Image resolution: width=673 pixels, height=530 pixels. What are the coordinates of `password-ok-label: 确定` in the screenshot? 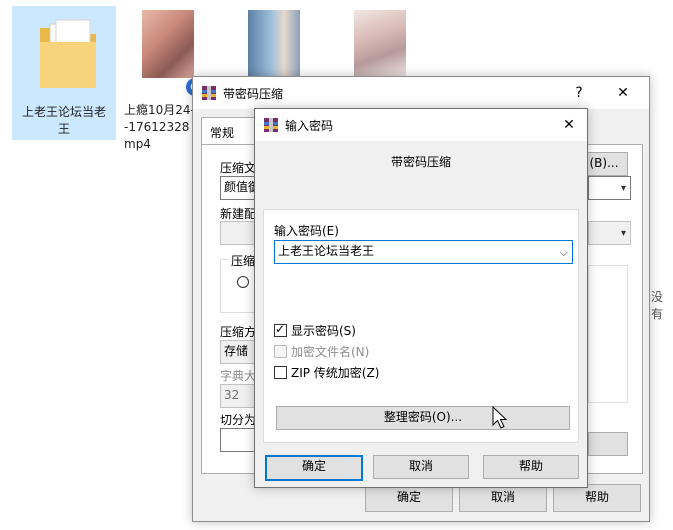 It's located at (313, 466).